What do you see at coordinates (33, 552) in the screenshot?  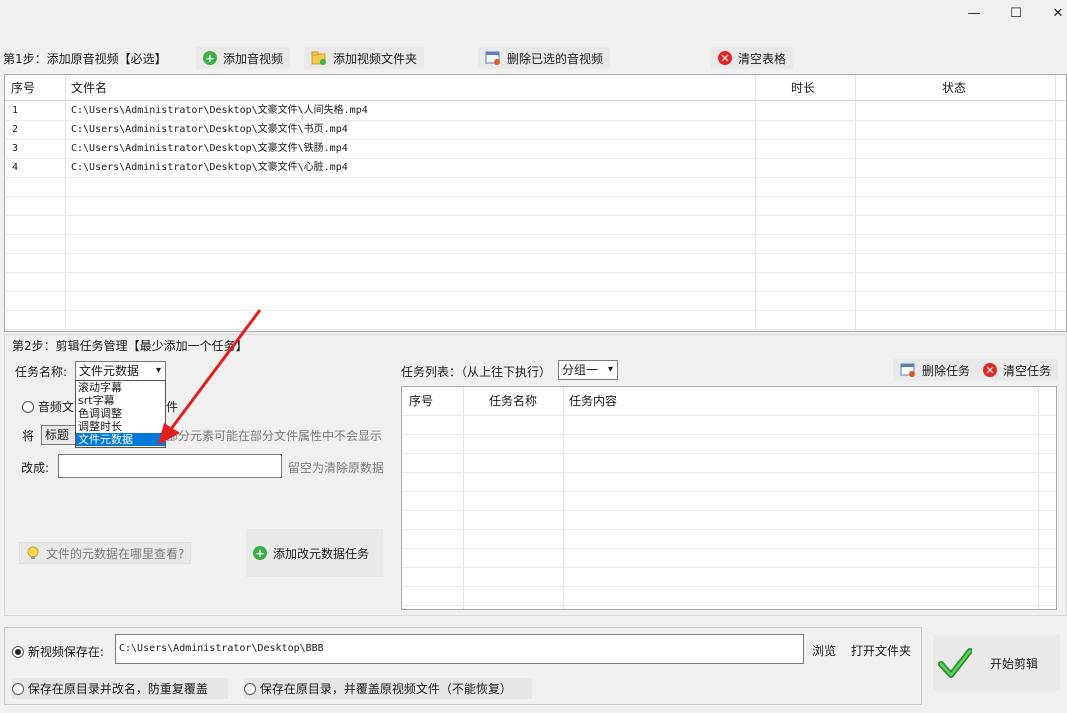 I see `lightbulb-icon` at bounding box center [33, 552].